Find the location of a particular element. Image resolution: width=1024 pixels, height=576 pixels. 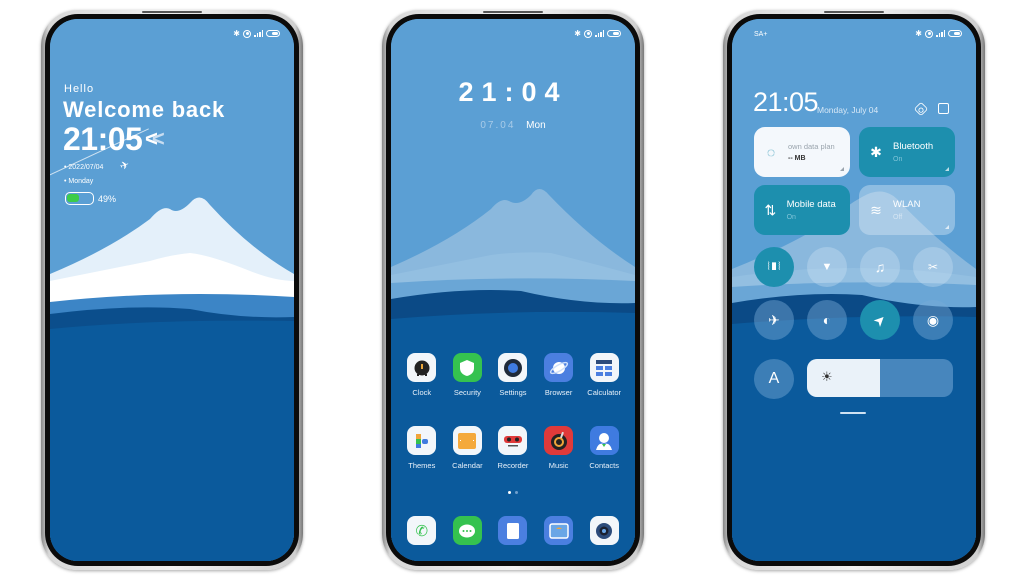

date-row: 07.04 Mon is located at coordinates (513, 125).